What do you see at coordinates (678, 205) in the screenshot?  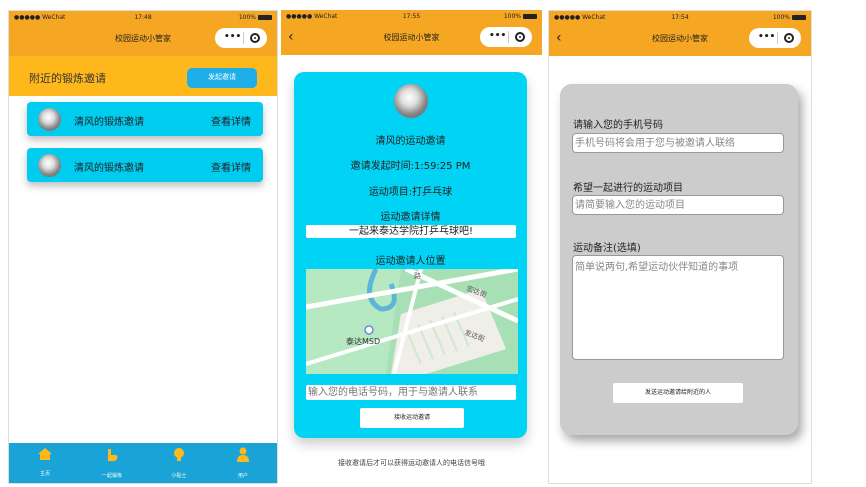 I see `sport-input: 请简要输入您的运动项目` at bounding box center [678, 205].